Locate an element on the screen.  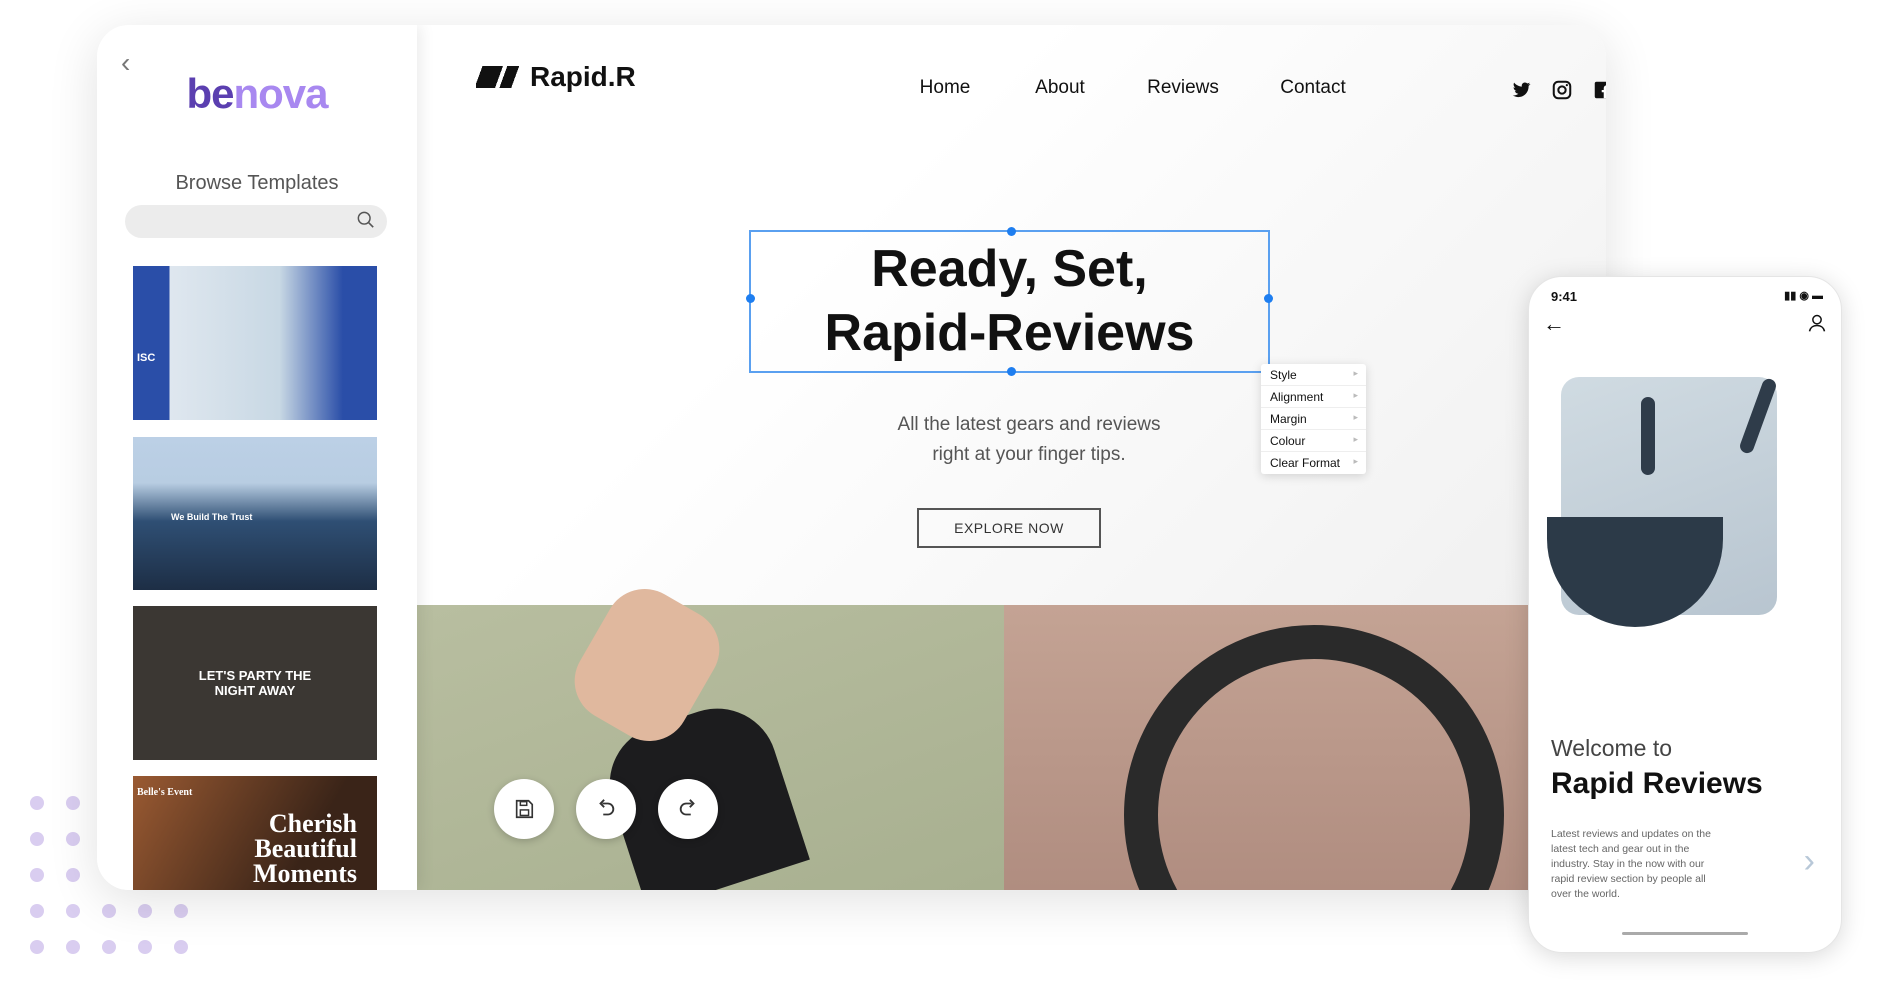
search-icon is located at coordinates (365, 219).